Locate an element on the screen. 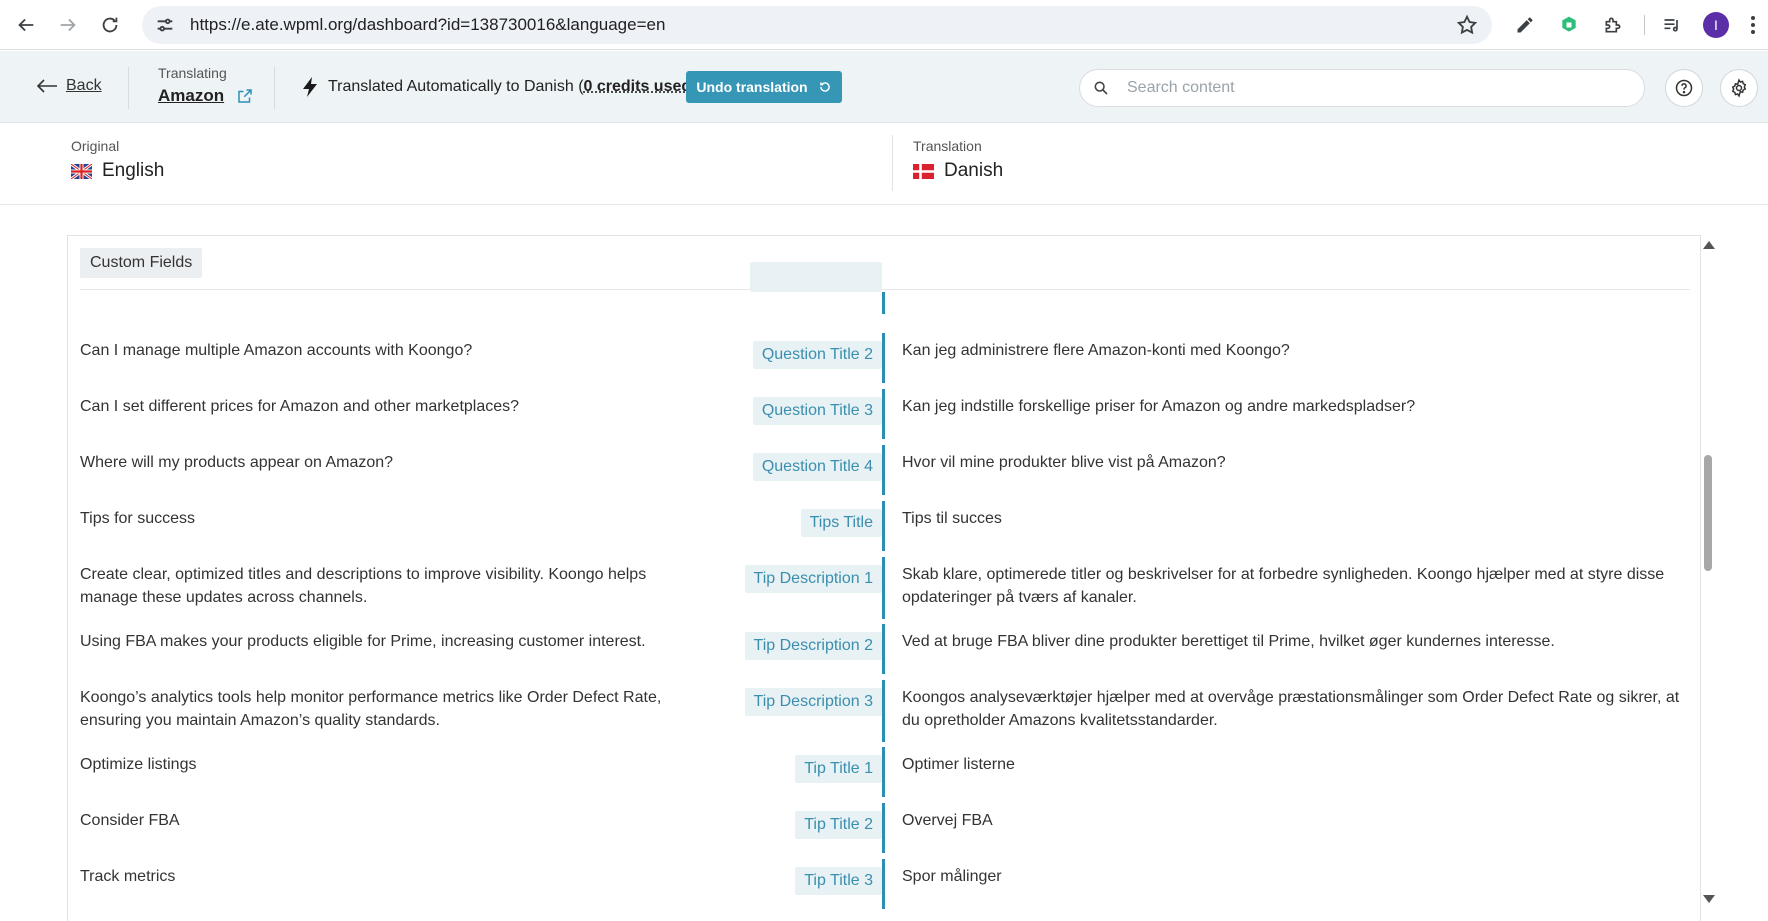 The height and width of the screenshot is (921, 1768). forward-arrow-icon is located at coordinates (68, 25).